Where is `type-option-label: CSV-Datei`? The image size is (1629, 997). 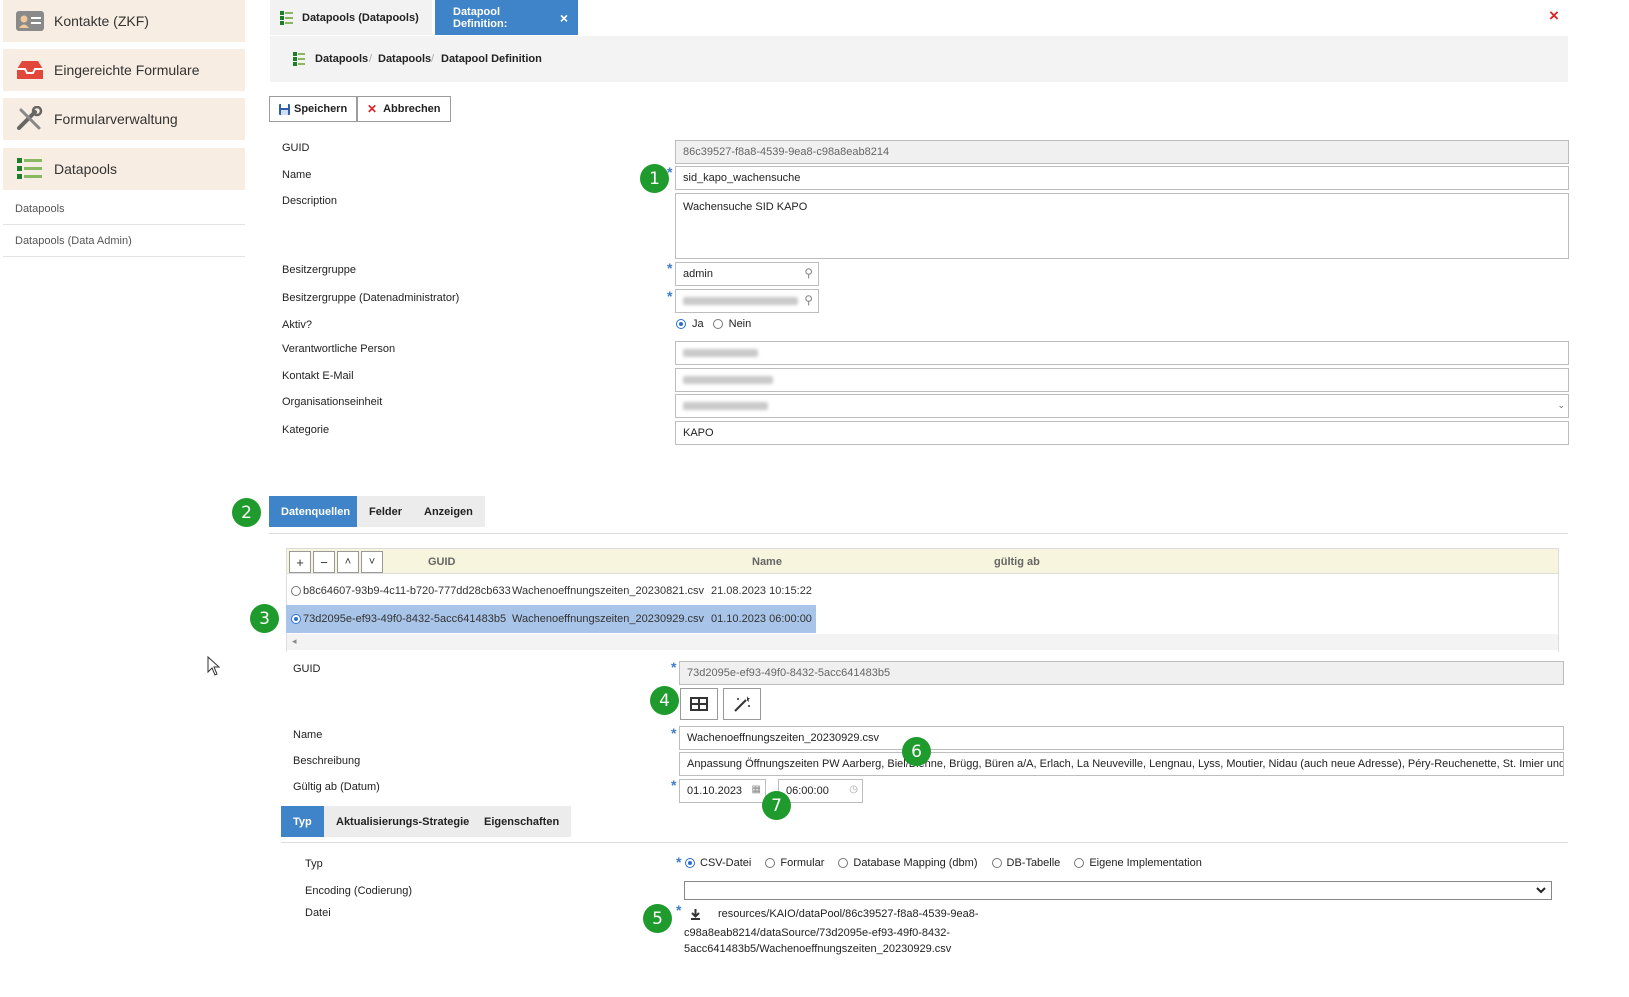
type-option-label: CSV-Datei is located at coordinates (726, 863).